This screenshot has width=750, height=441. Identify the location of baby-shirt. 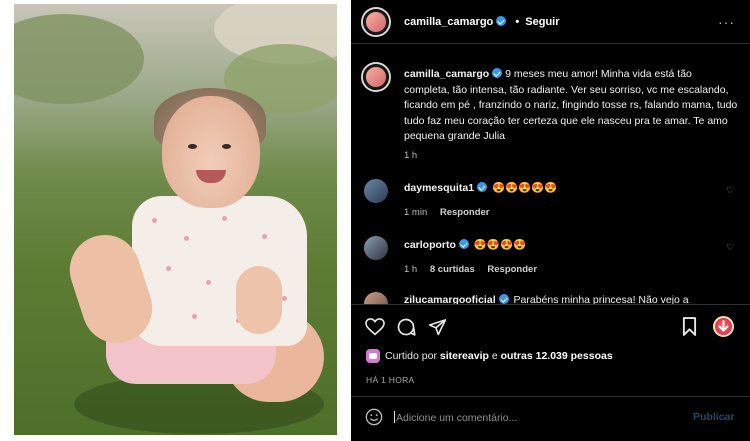
(219, 271).